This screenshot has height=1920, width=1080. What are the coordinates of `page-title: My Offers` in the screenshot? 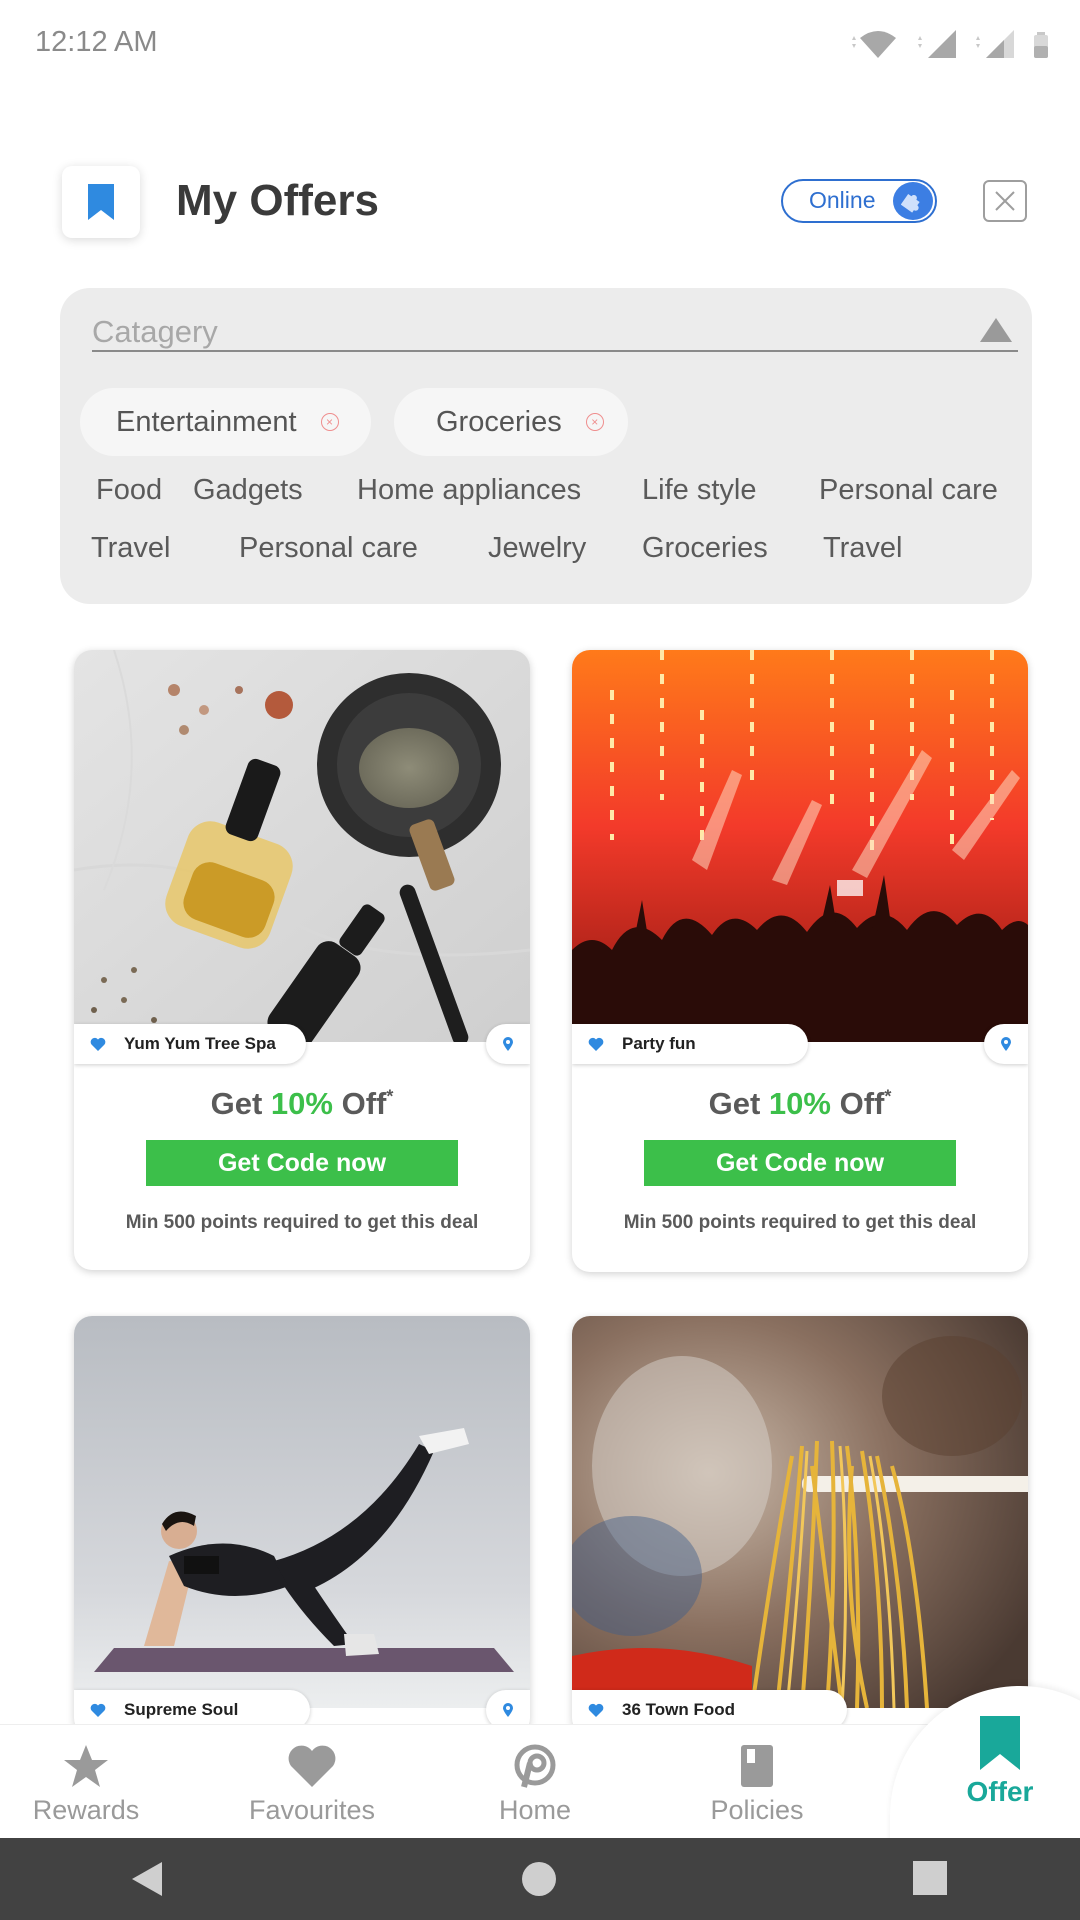 It's located at (277, 200).